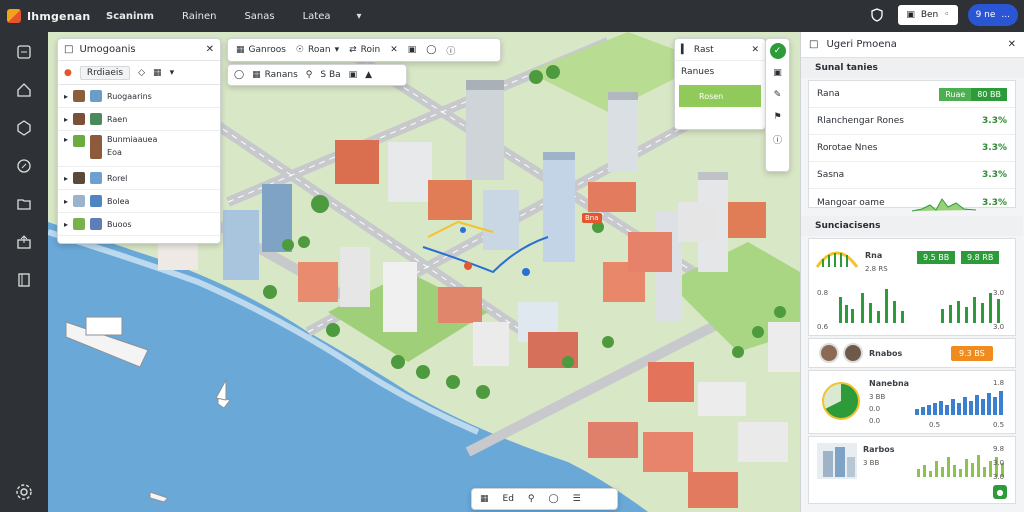  What do you see at coordinates (912, 287) in the screenshot?
I see `chart-card-1: Rna 2.8 RS 9.5 BB 9.8 RB 0.8 0.6 3.0 3.0` at bounding box center [912, 287].